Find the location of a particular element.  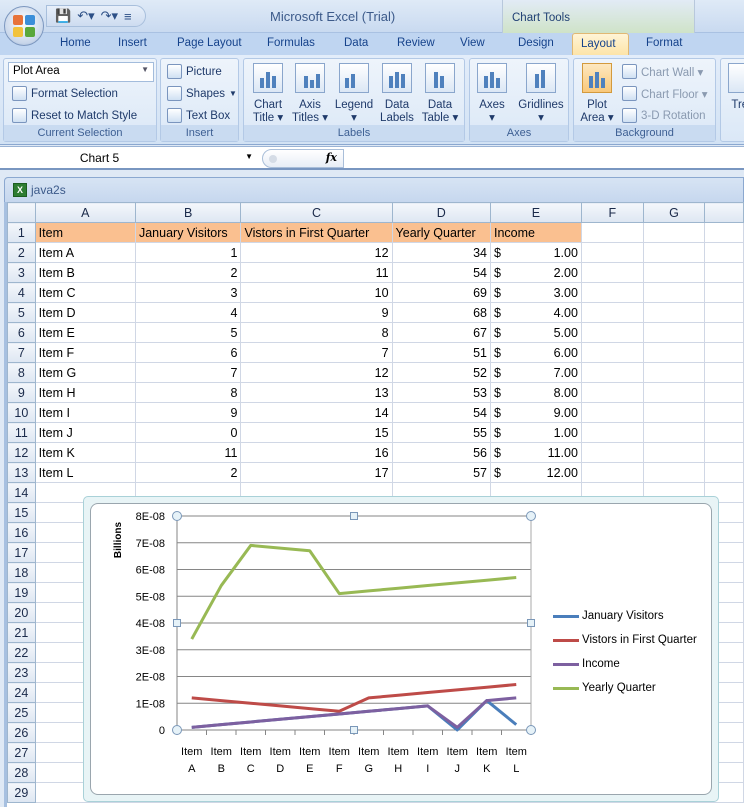

cell: 7 is located at coordinates (188, 372).